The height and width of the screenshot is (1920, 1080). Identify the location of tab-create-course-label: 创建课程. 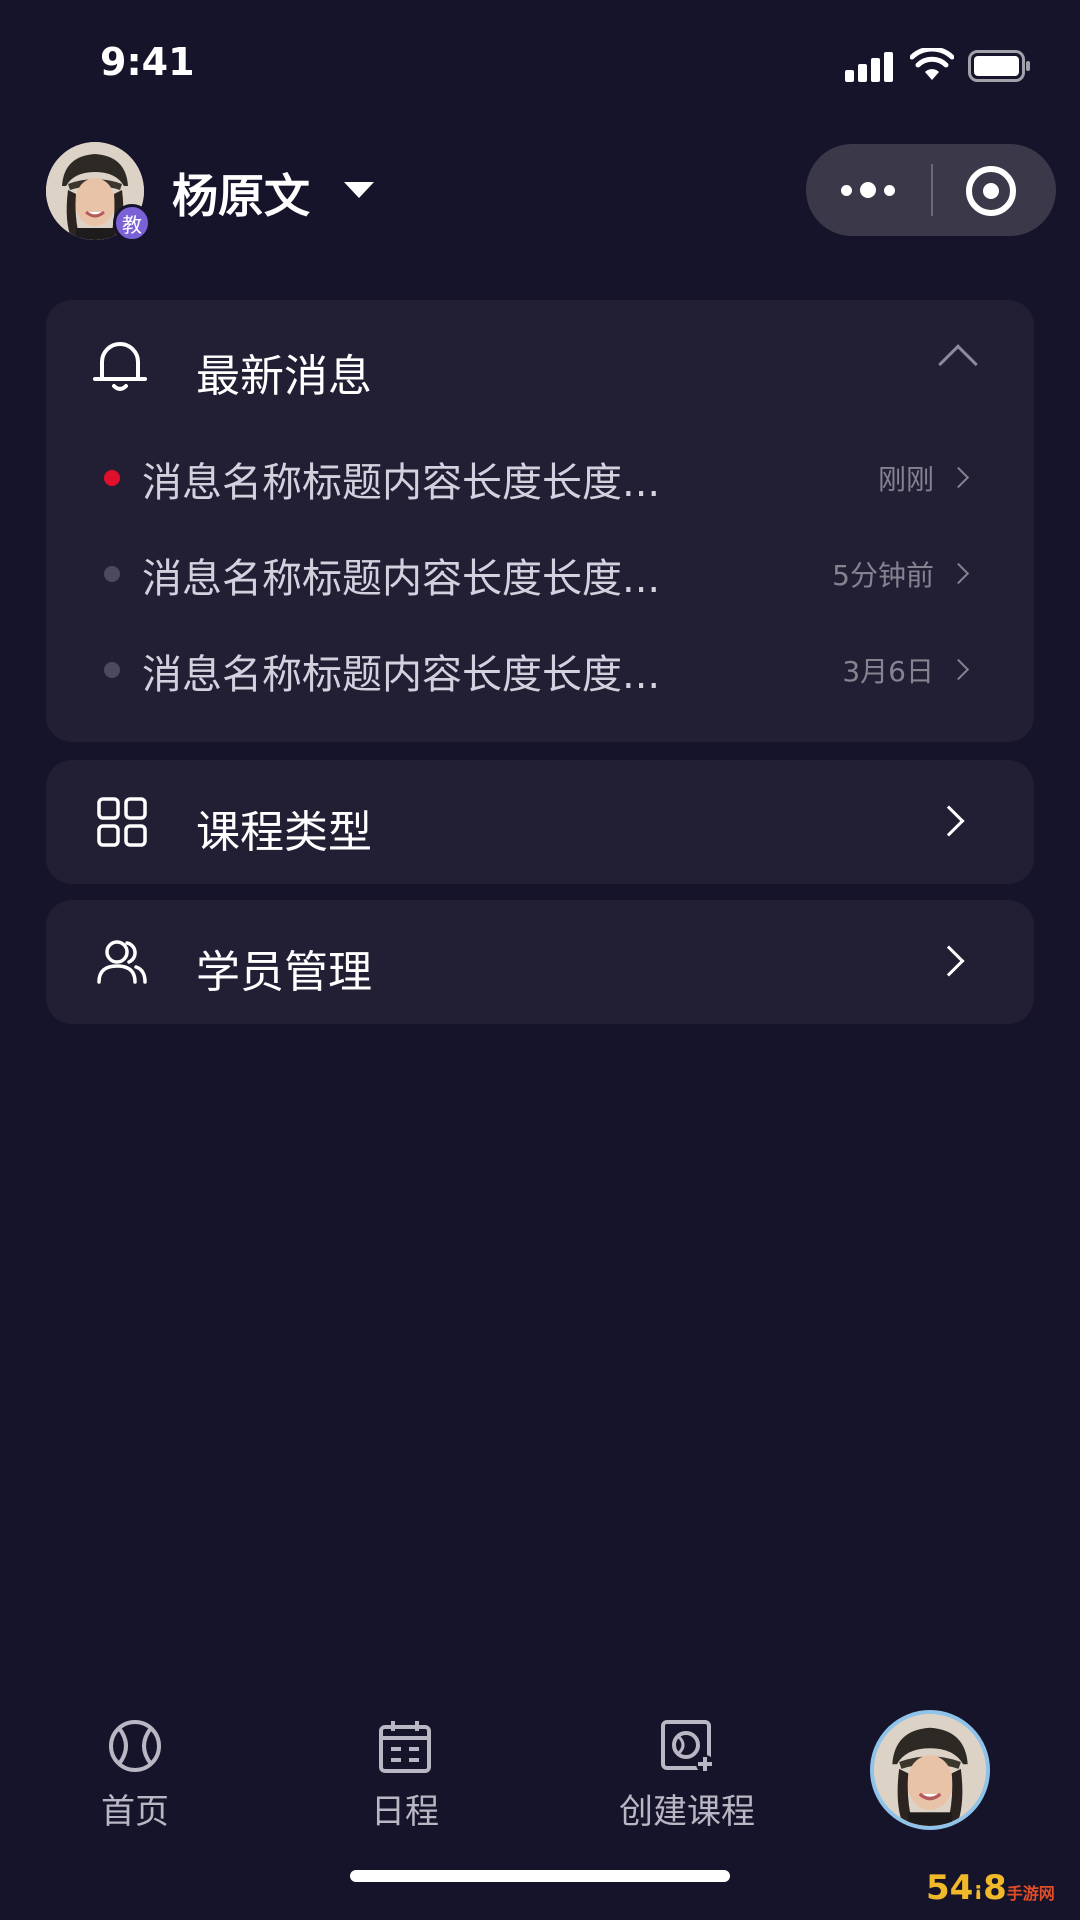
(687, 1812).